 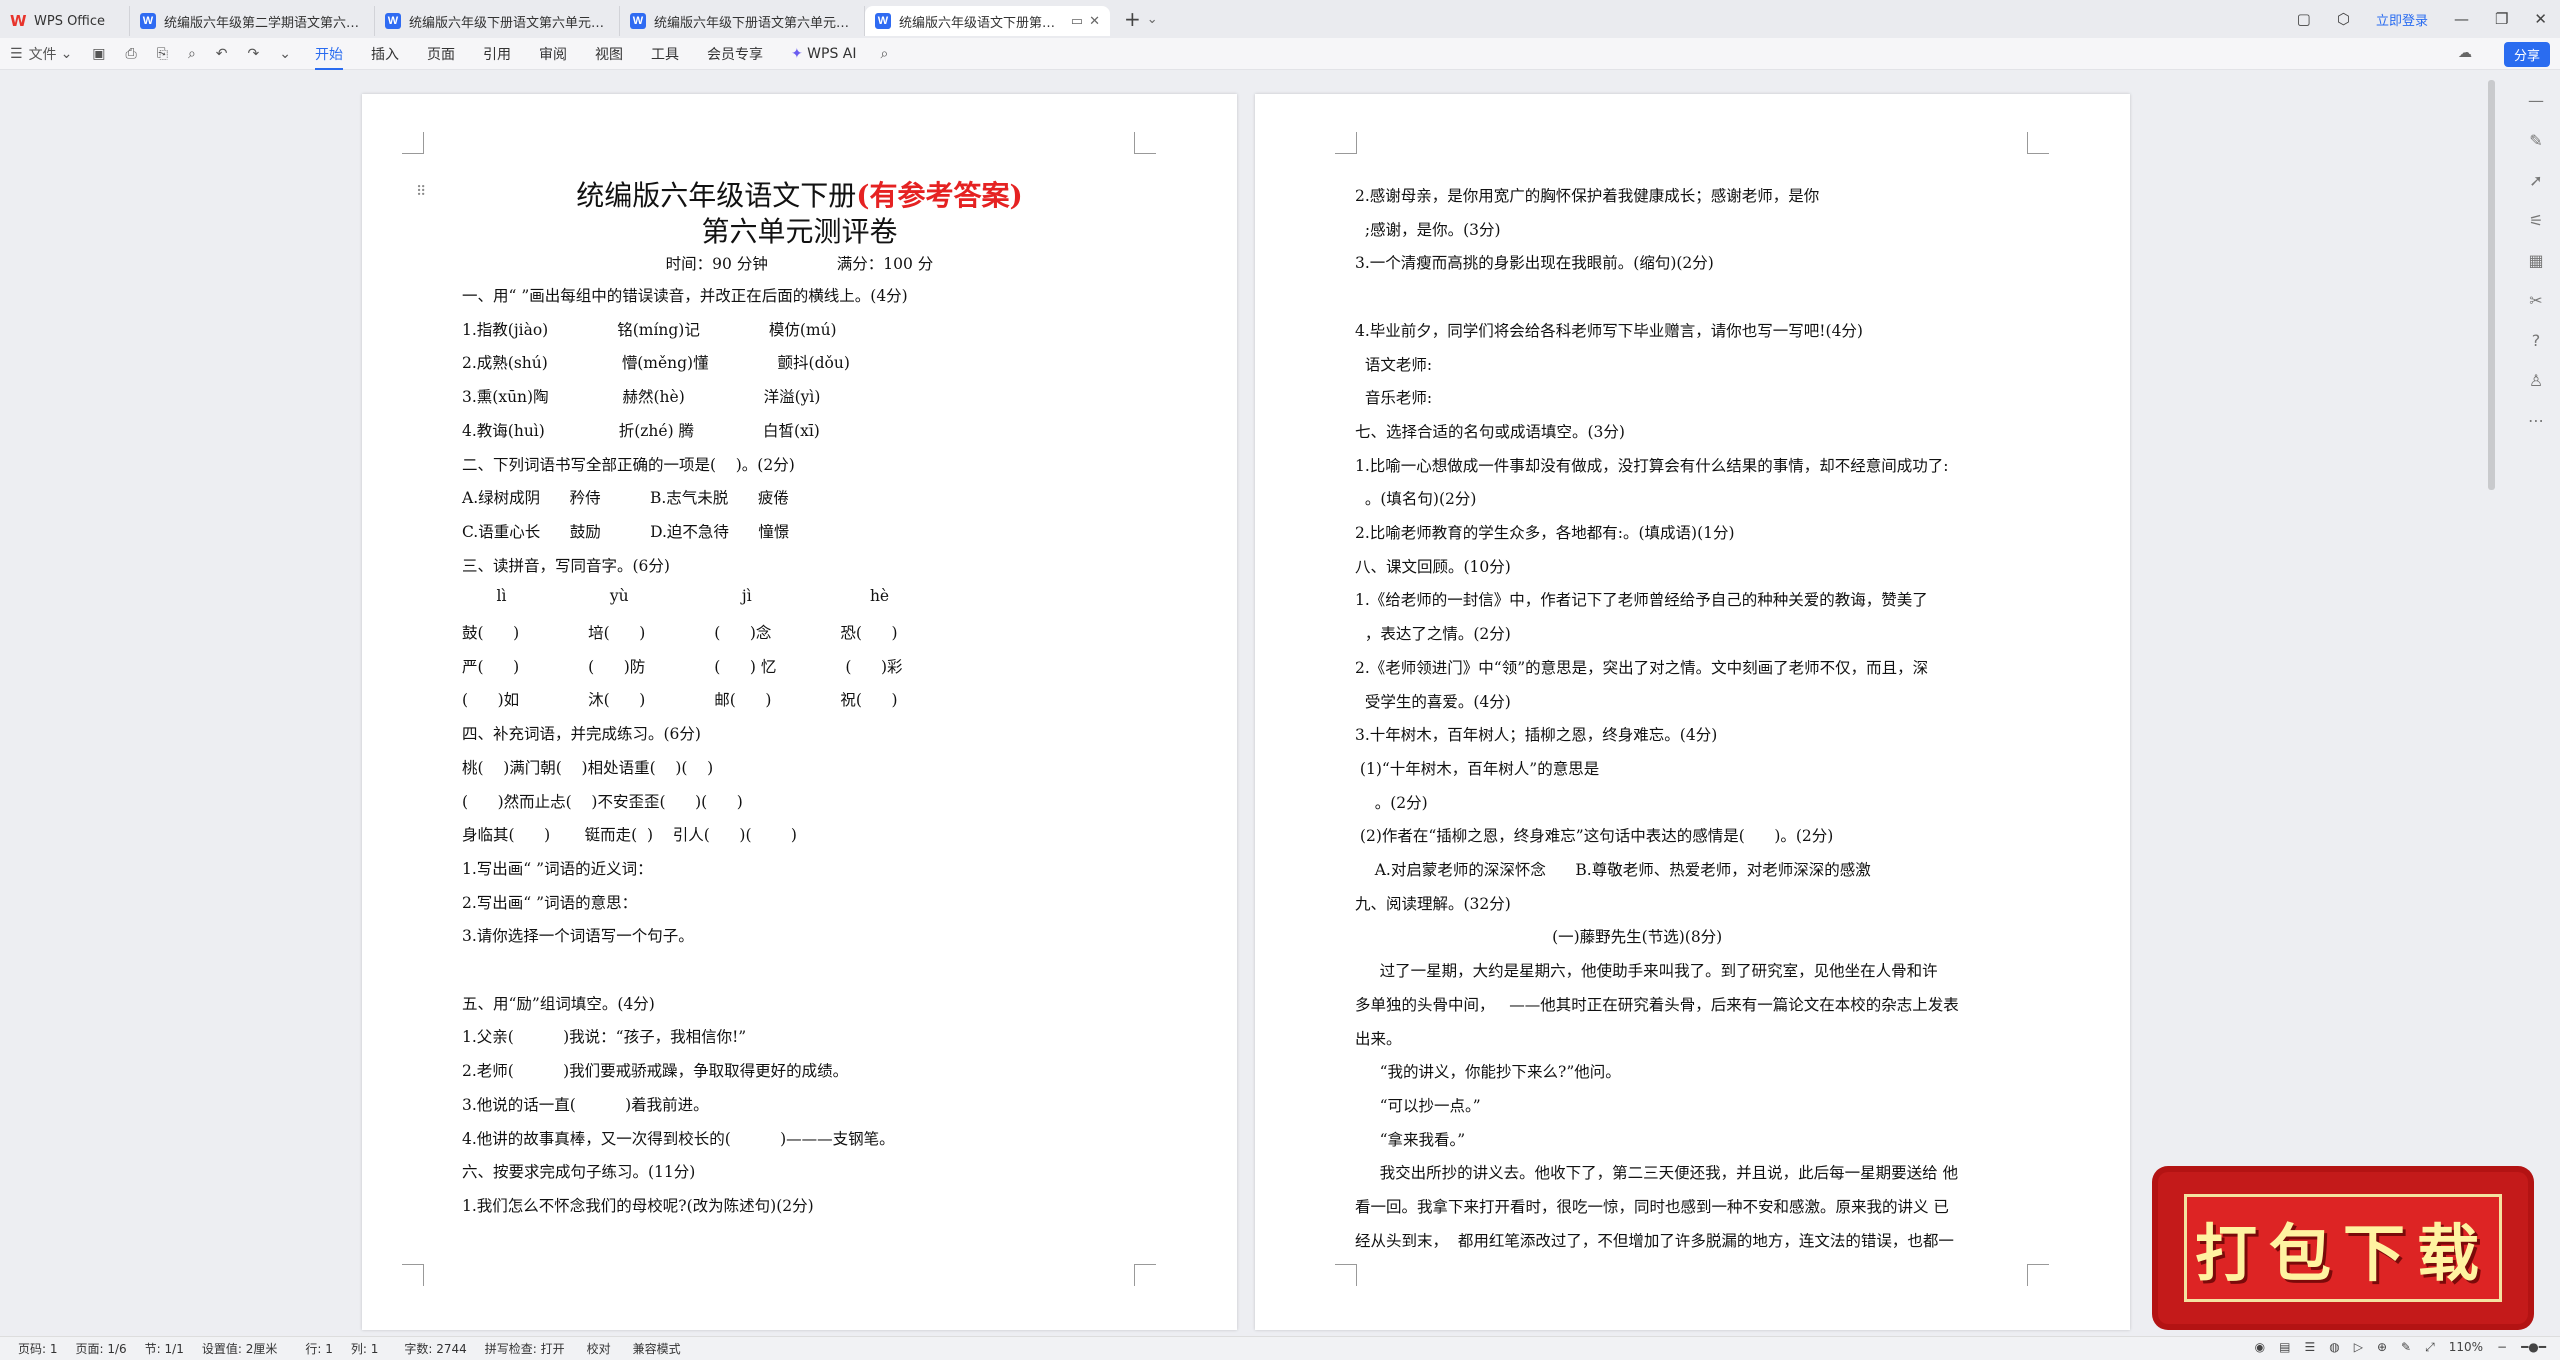 What do you see at coordinates (832, 53) in the screenshot?
I see `ai-label: WPS AI` at bounding box center [832, 53].